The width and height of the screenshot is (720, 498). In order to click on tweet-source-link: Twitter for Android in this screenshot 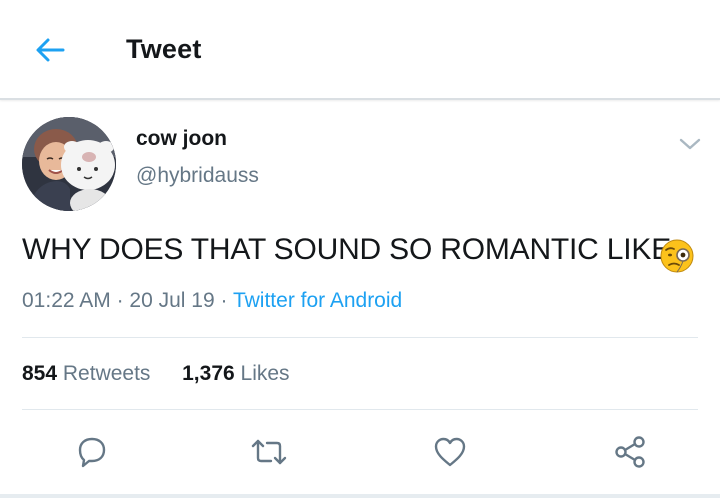, I will do `click(317, 300)`.